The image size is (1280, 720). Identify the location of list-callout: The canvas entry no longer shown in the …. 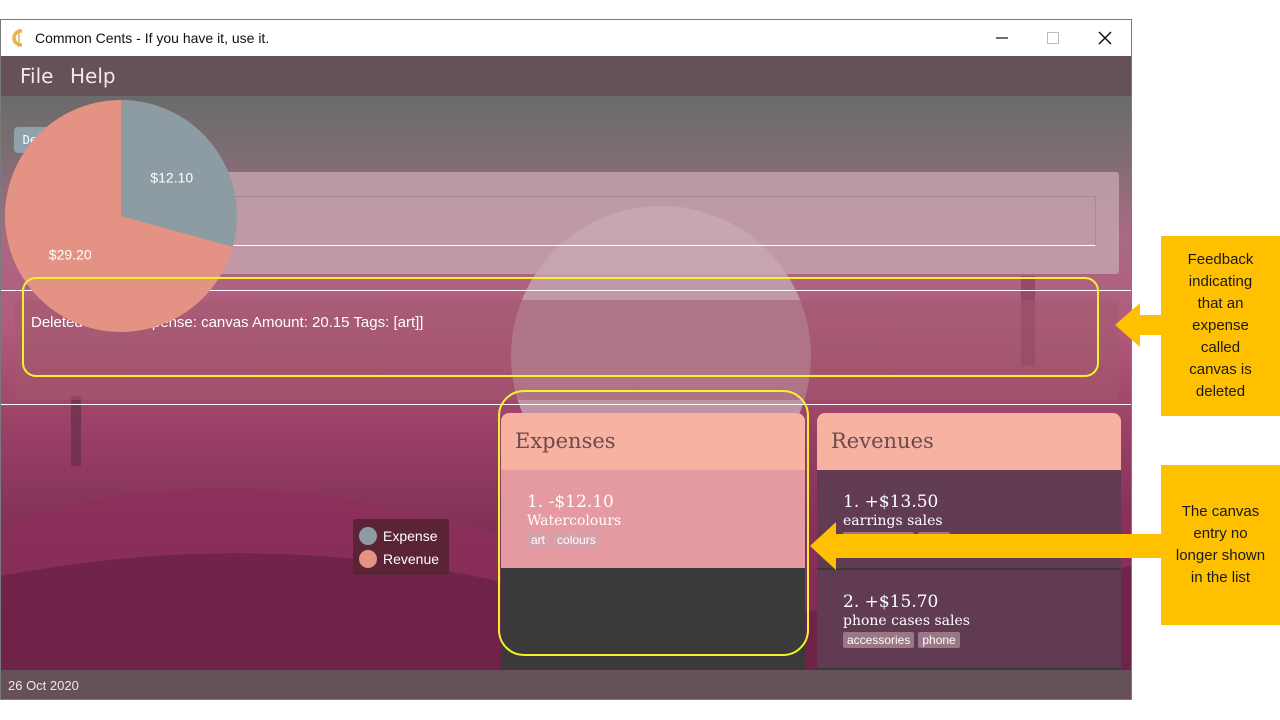
(1220, 545).